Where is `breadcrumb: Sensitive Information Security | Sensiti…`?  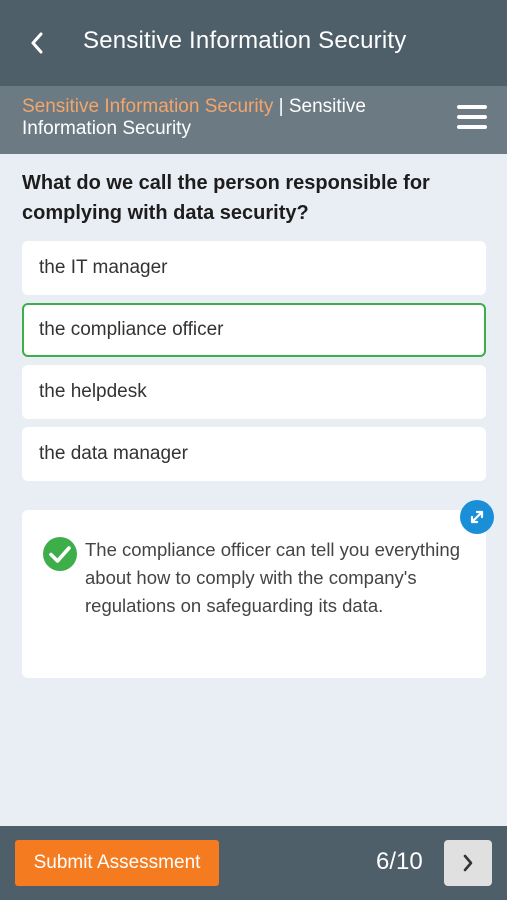 breadcrumb: Sensitive Information Security | Sensiti… is located at coordinates (222, 118).